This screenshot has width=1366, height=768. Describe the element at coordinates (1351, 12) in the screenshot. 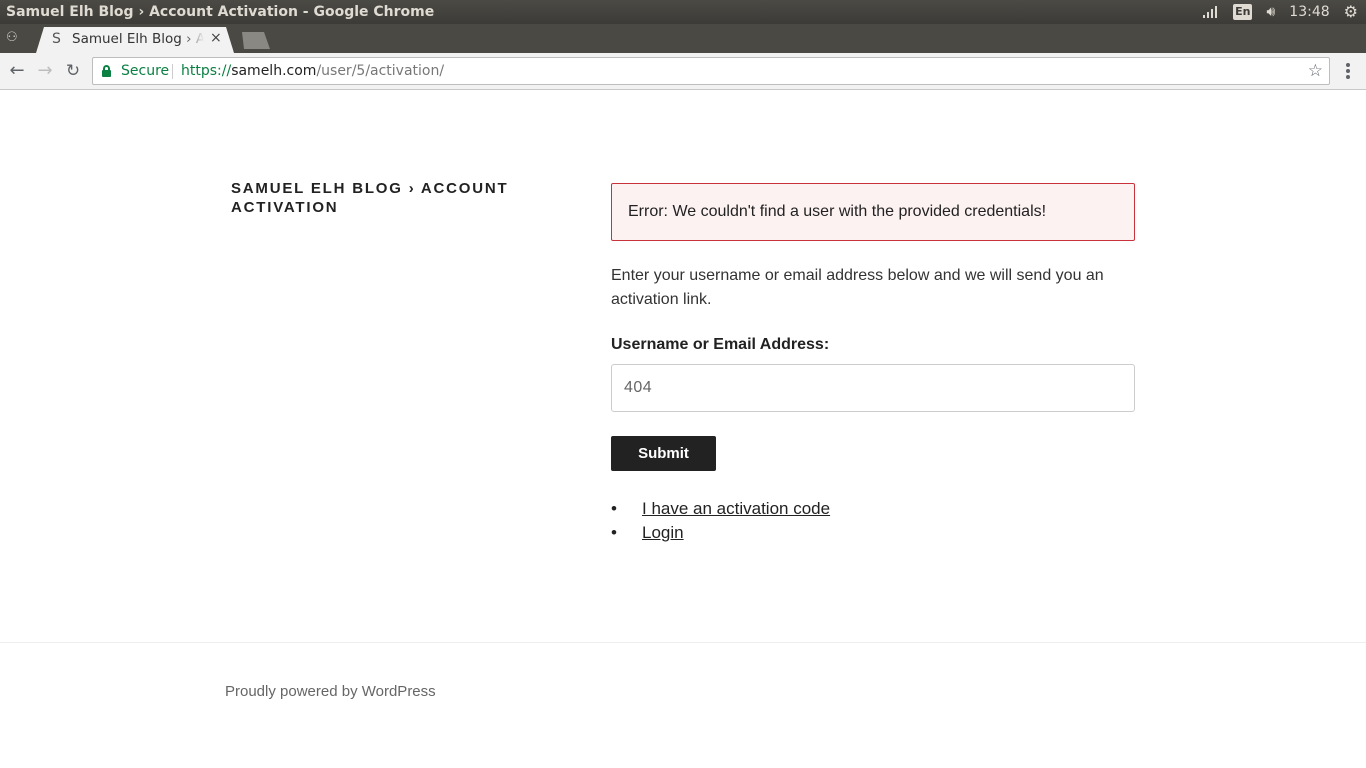

I see `settings-gear-icon: ⚙︎` at that location.